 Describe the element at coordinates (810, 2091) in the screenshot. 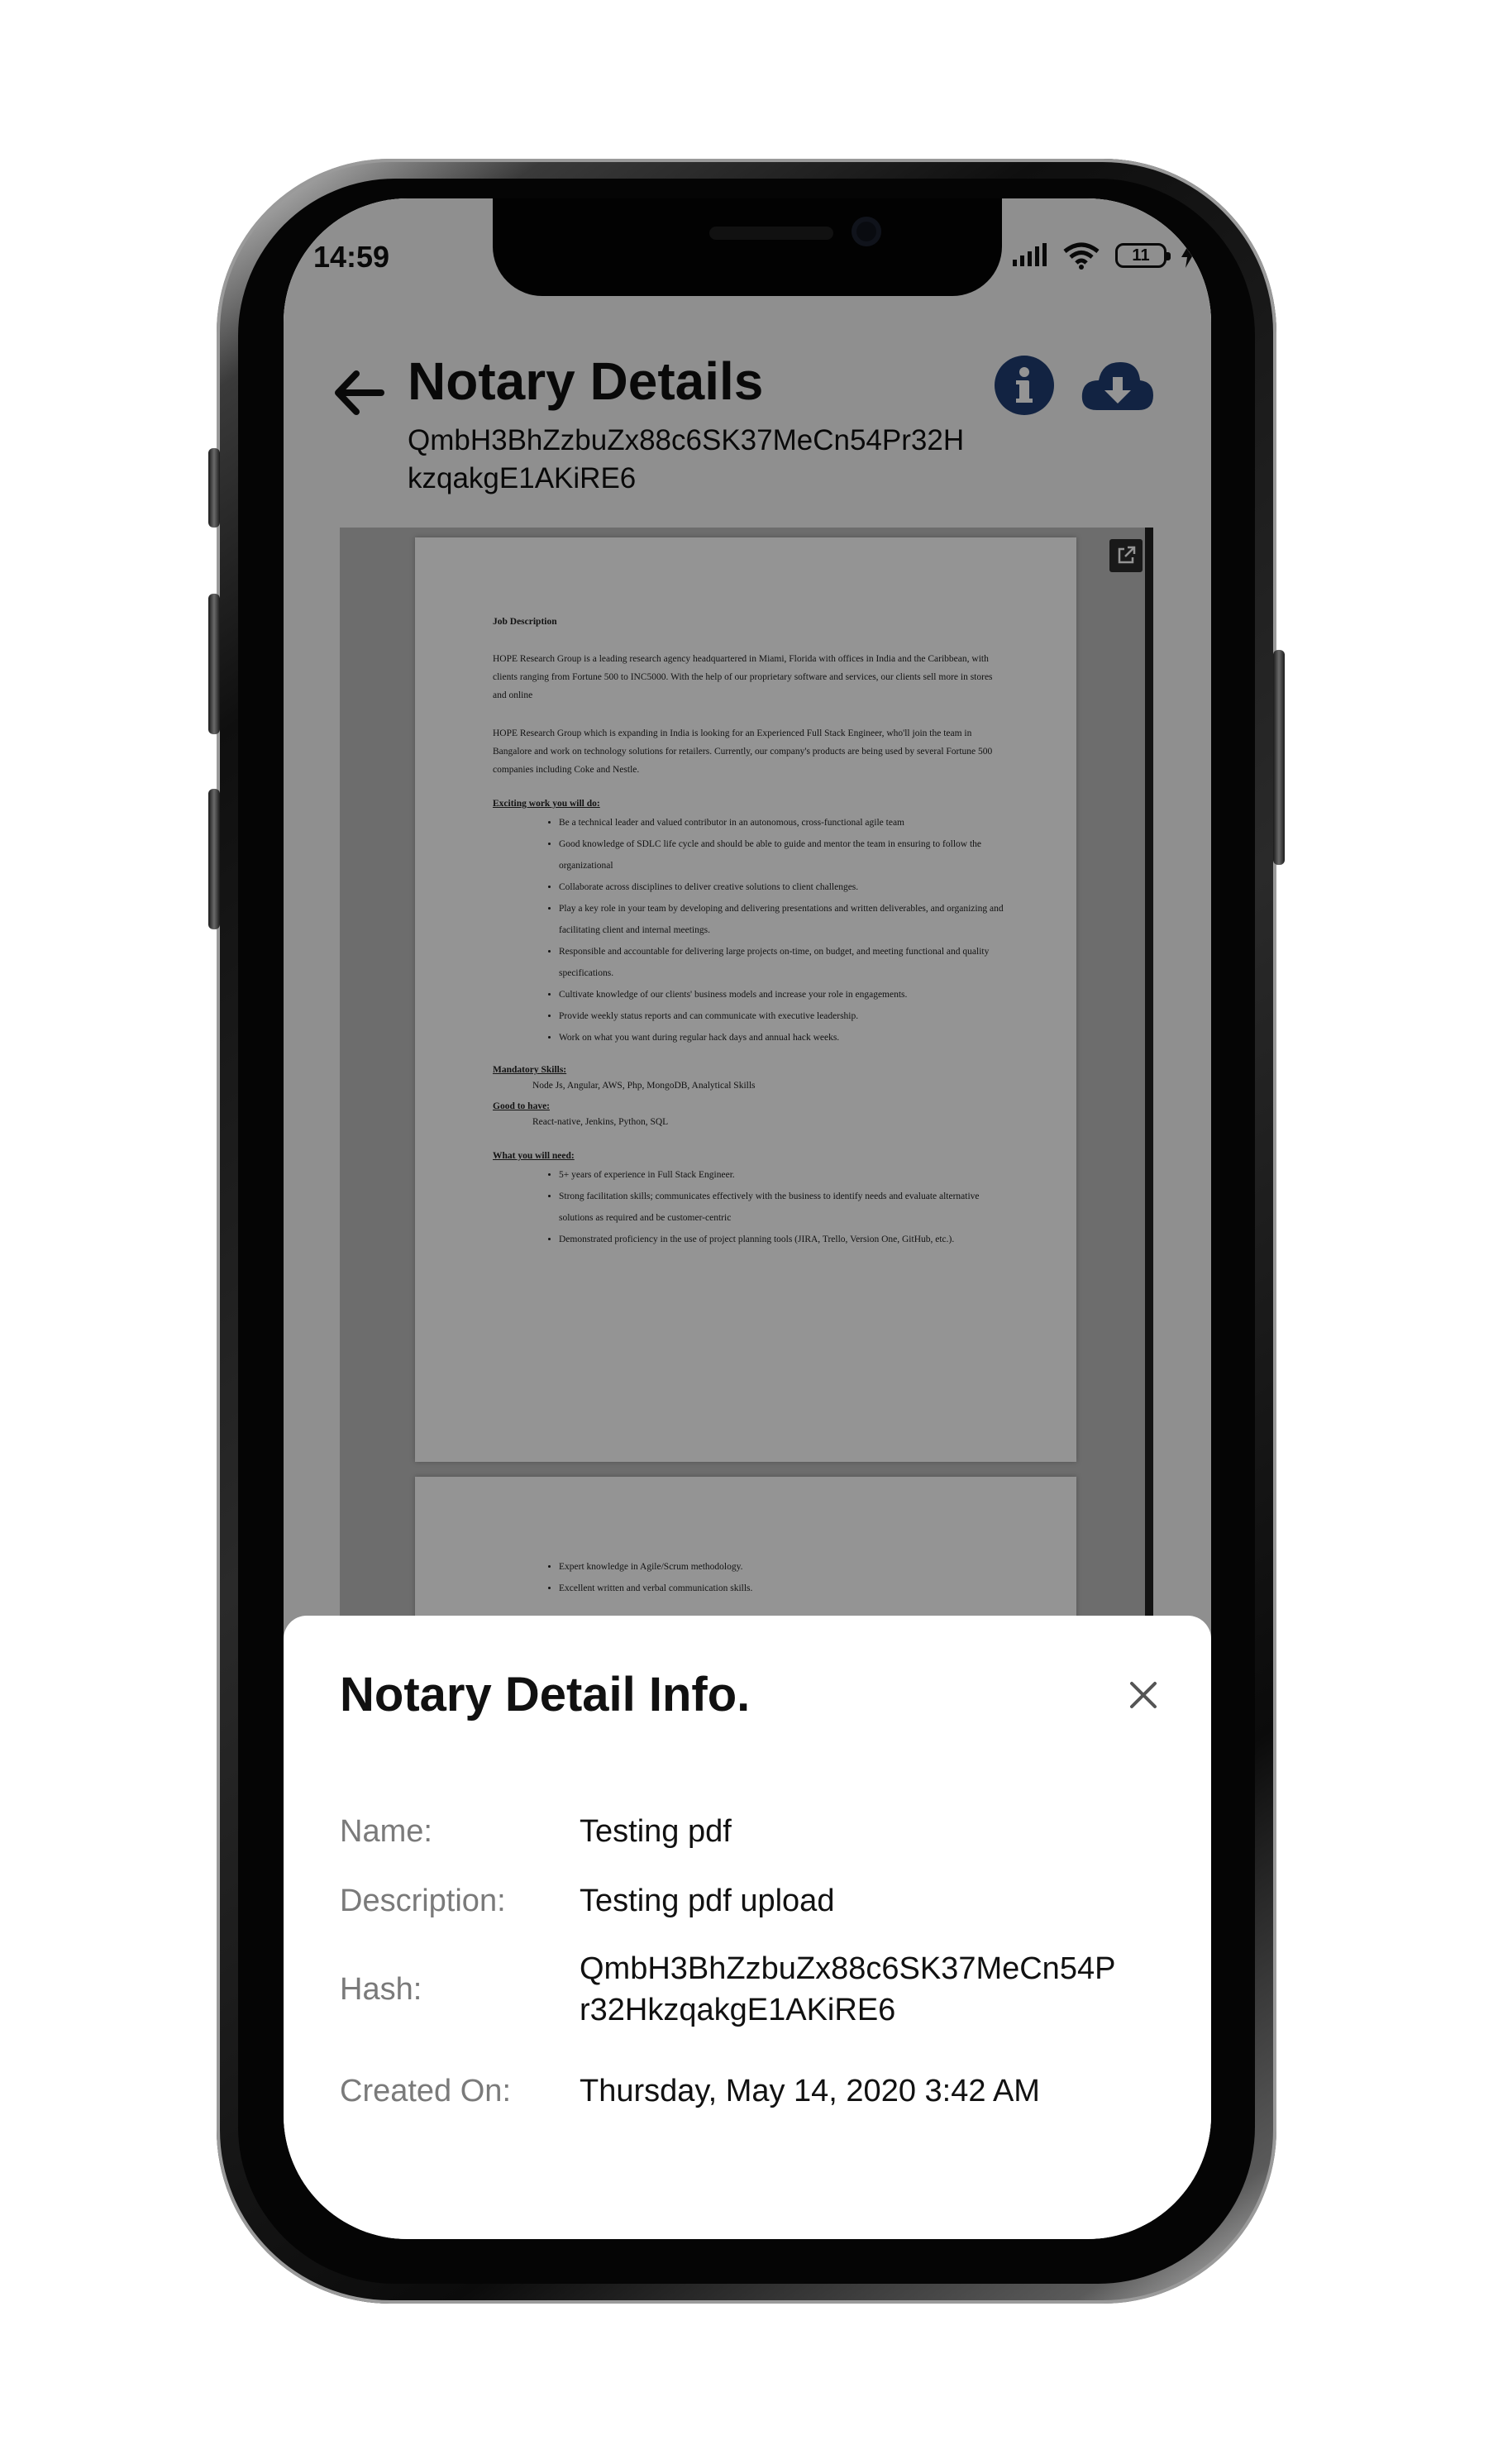

I see `info-value: Thursday, May 14, 2020 3:42 AM` at that location.